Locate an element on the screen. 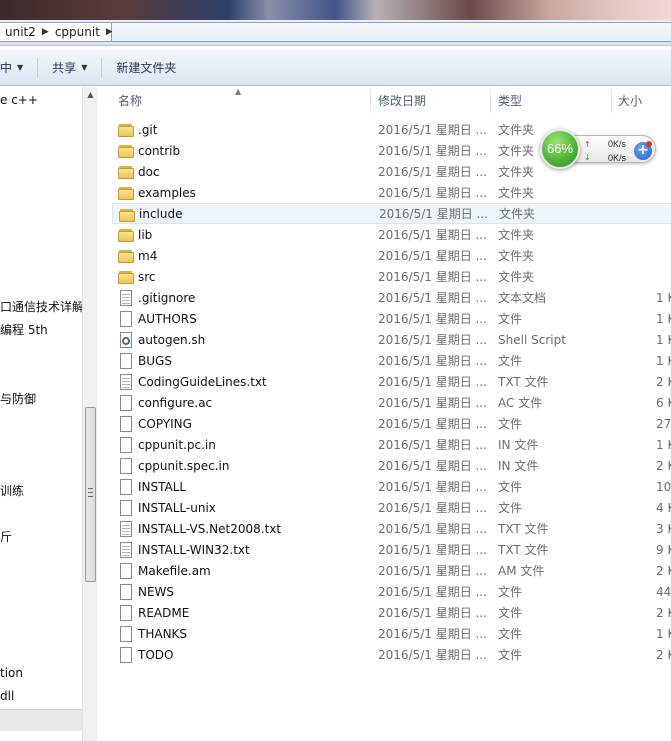 This screenshot has width=671, height=741. file-name: AUTHORS is located at coordinates (167, 318).